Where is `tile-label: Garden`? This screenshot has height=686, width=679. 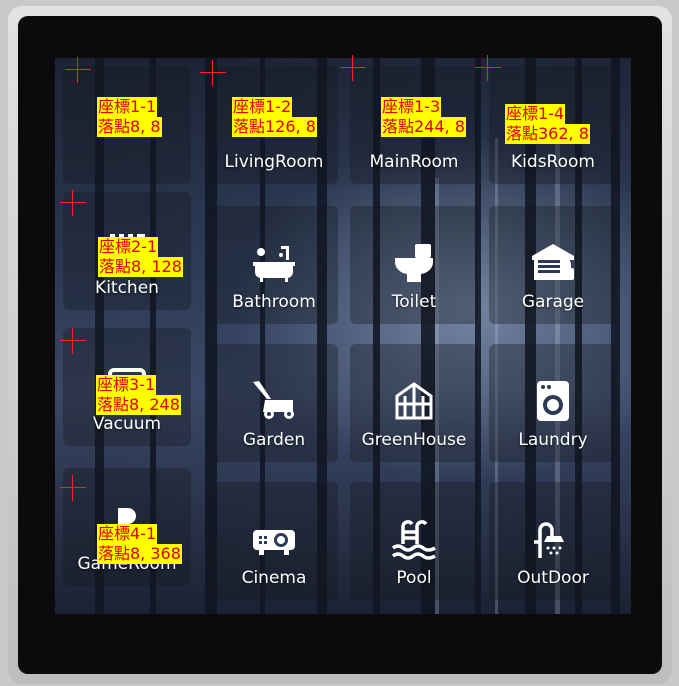 tile-label: Garden is located at coordinates (274, 440).